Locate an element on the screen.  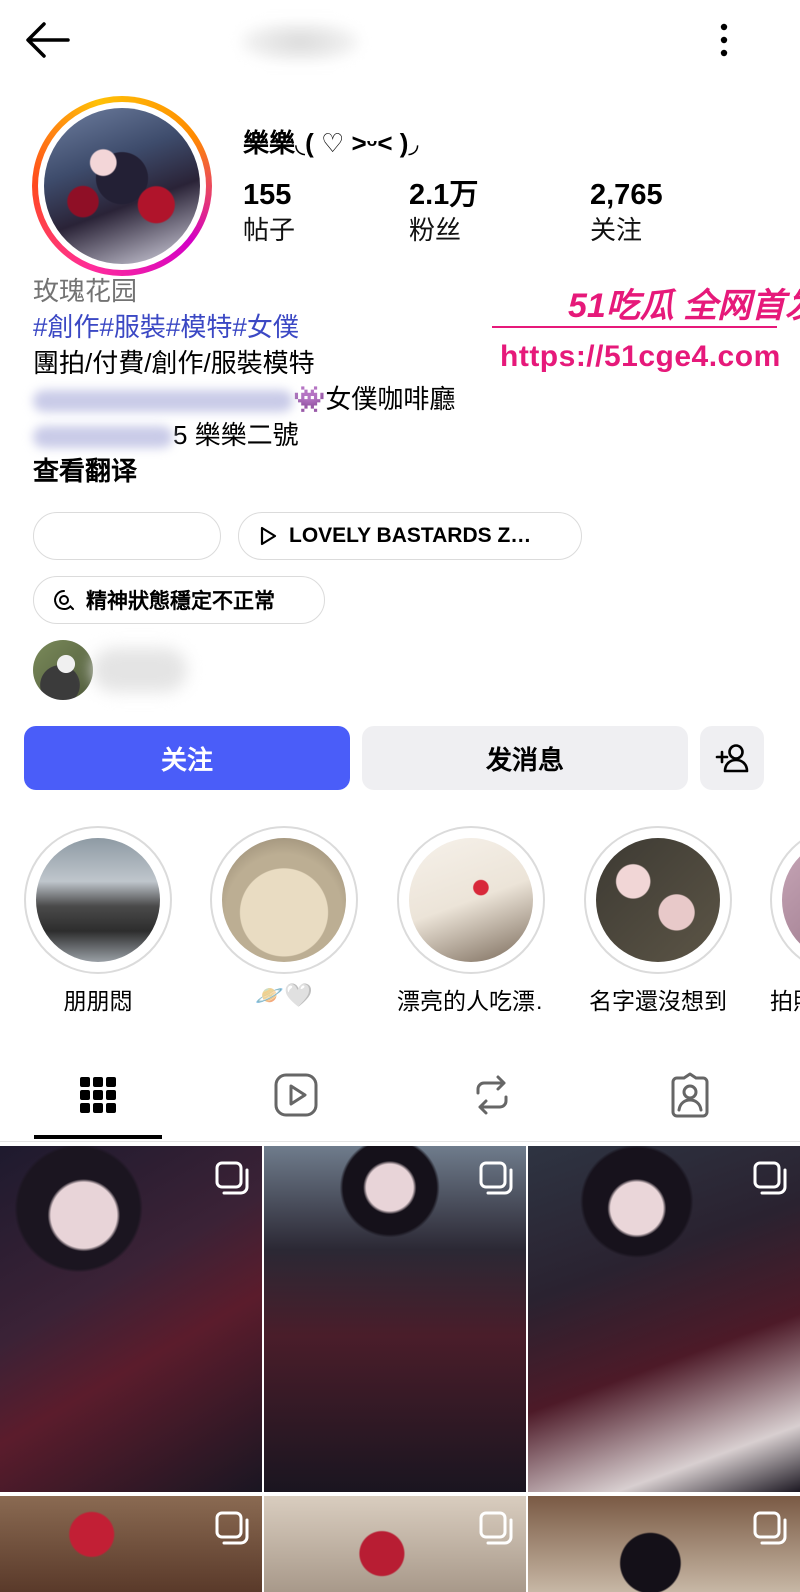
bio-line-suffix: 👾女僕咖啡廳 is located at coordinates (374, 399).